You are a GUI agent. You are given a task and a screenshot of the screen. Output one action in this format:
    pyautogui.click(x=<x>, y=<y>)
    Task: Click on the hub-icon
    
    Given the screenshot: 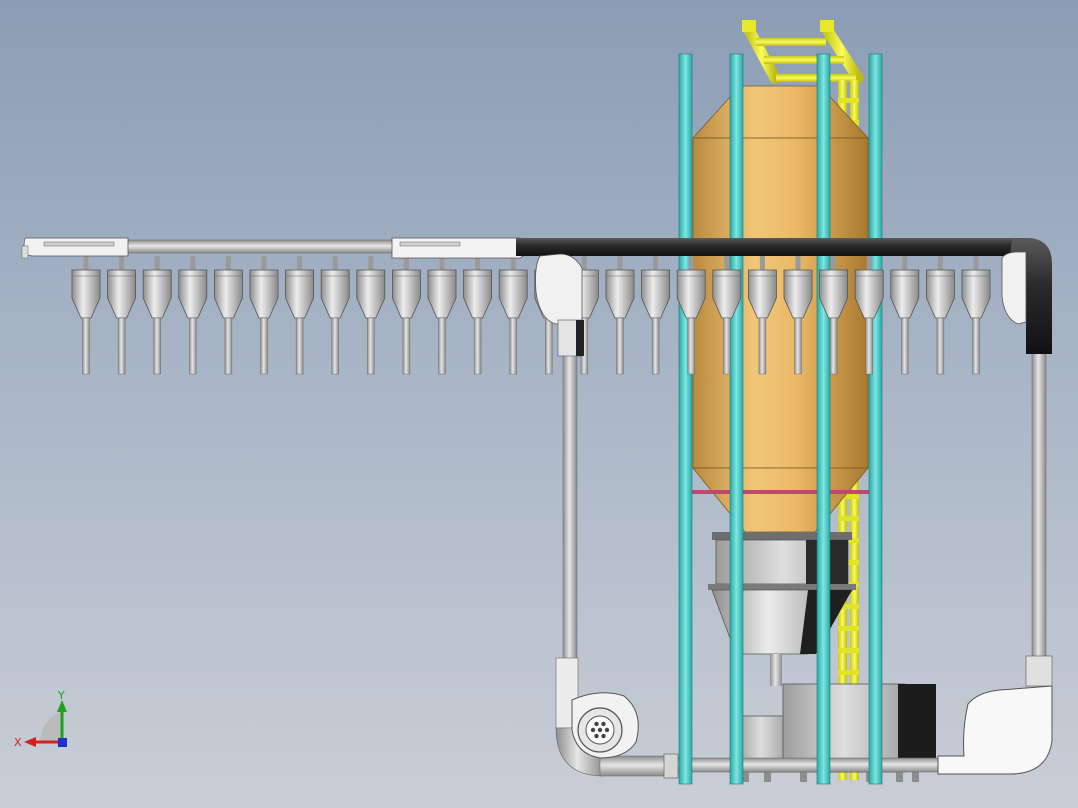 What is the action you would take?
    pyautogui.click(x=600, y=730)
    